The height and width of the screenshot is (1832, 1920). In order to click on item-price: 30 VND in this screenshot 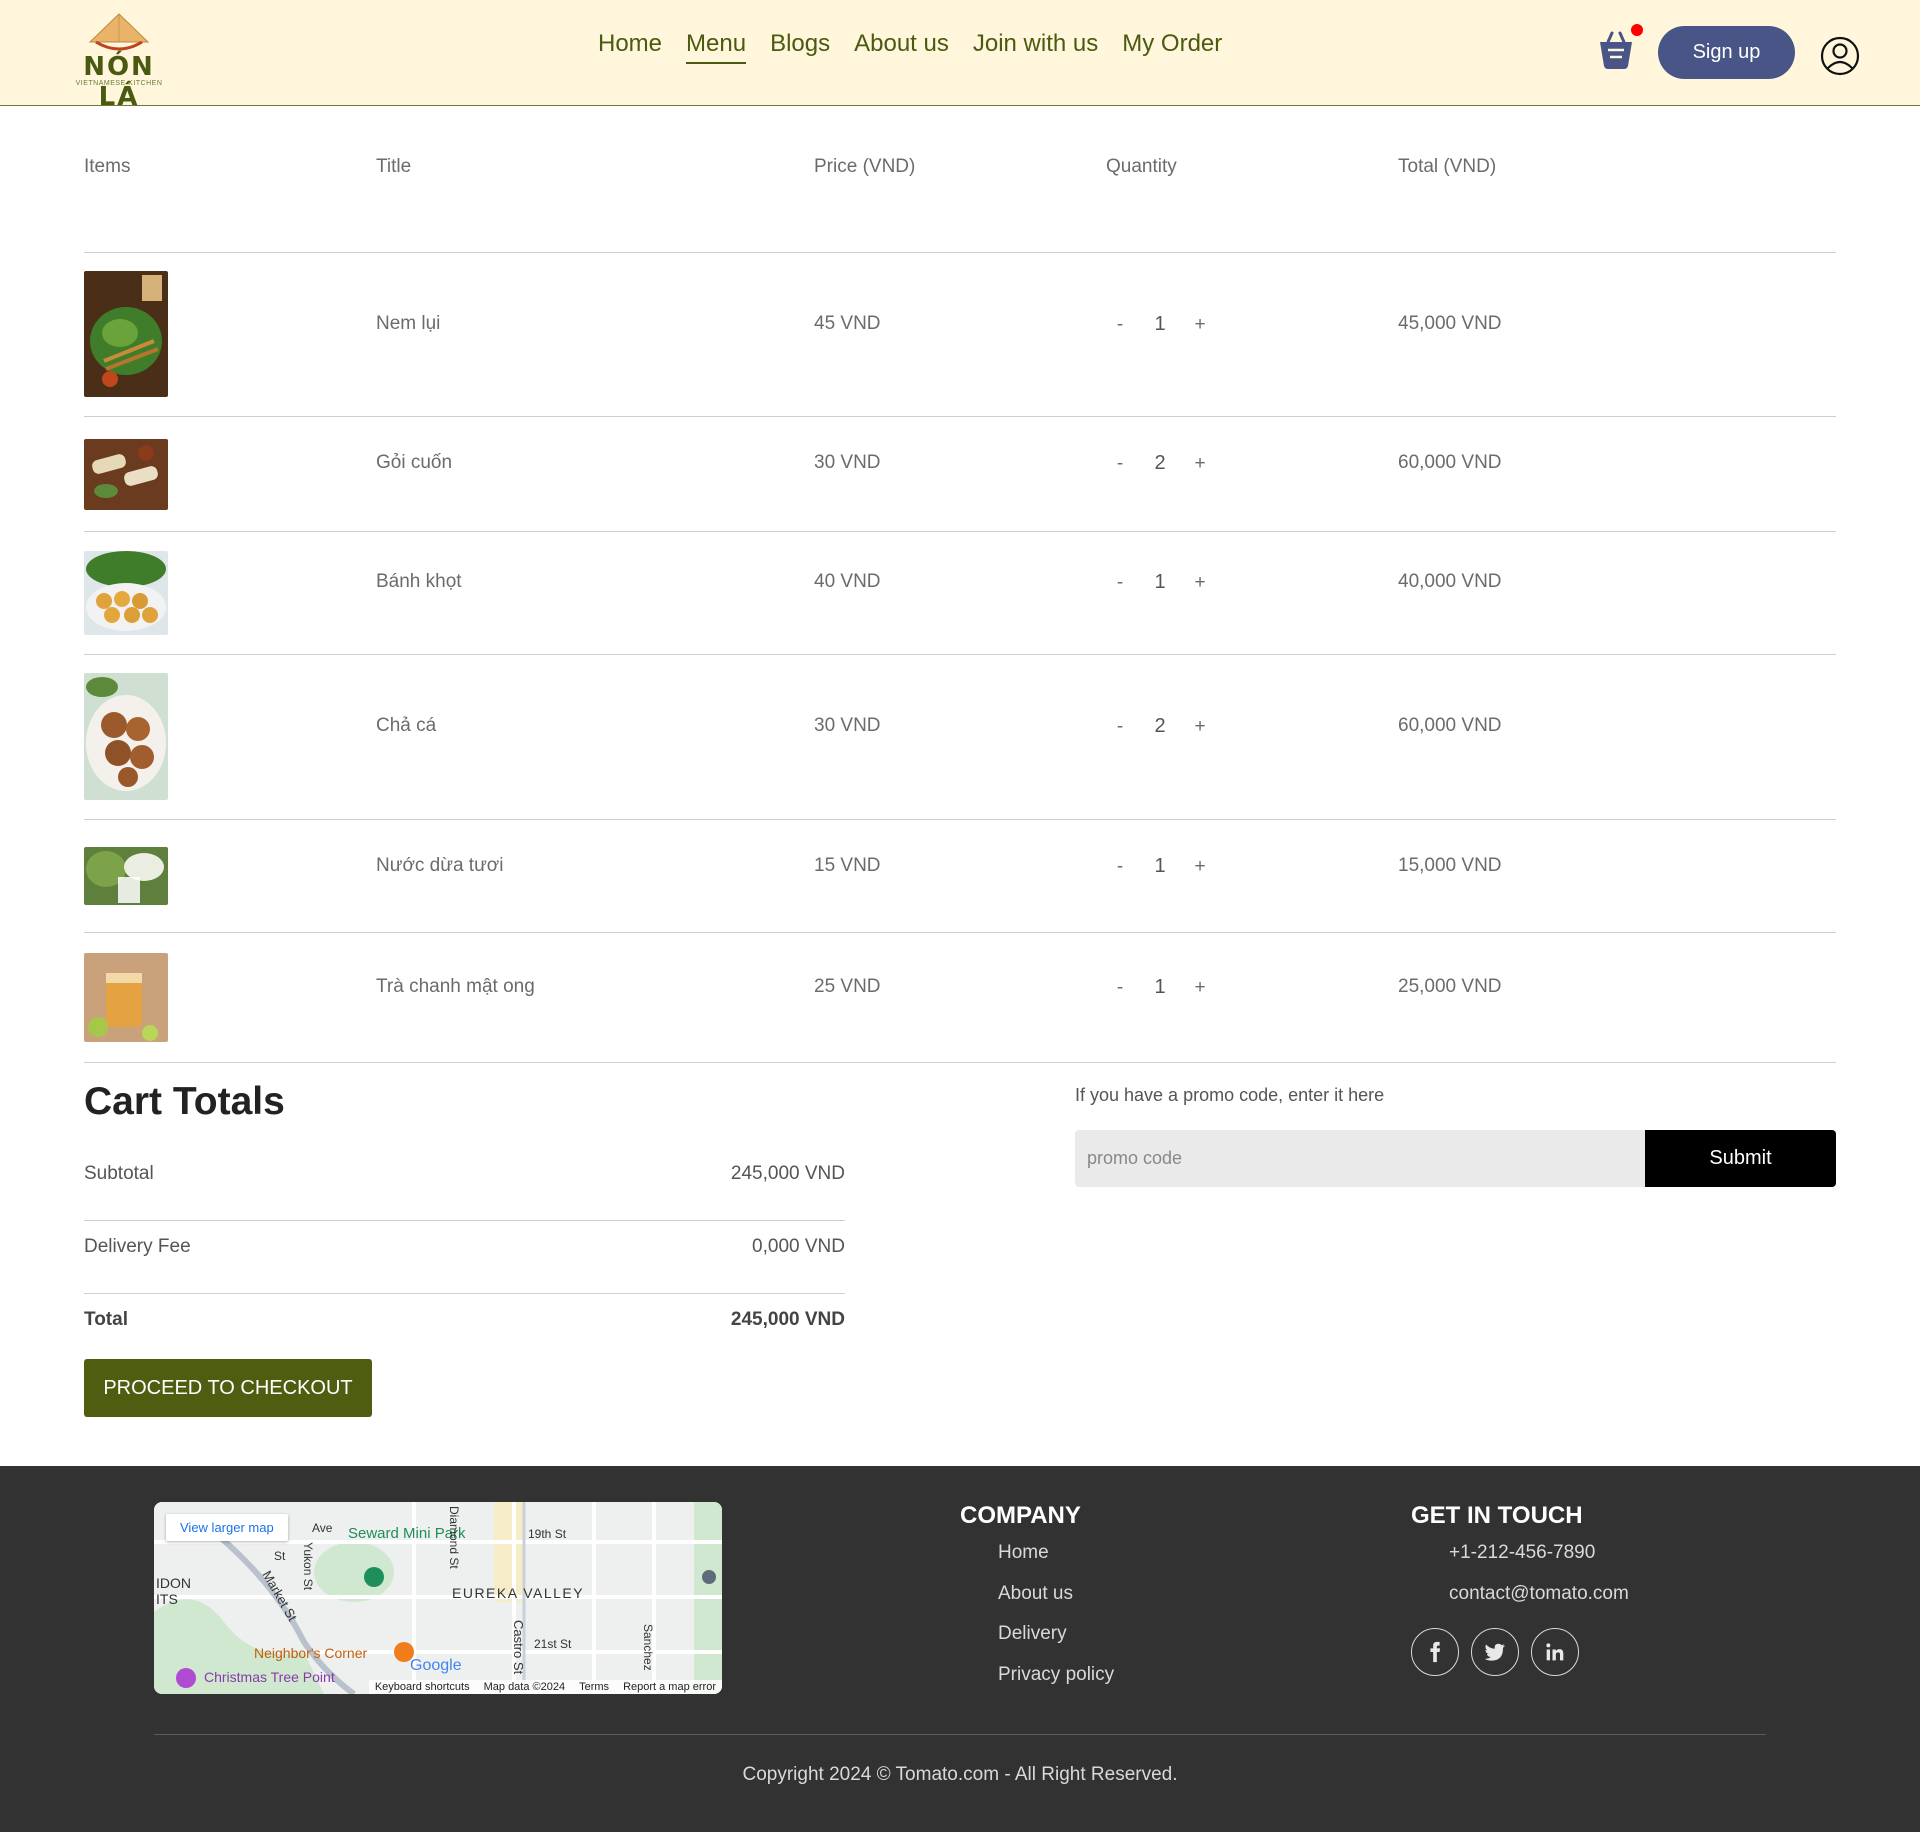, I will do `click(847, 725)`.